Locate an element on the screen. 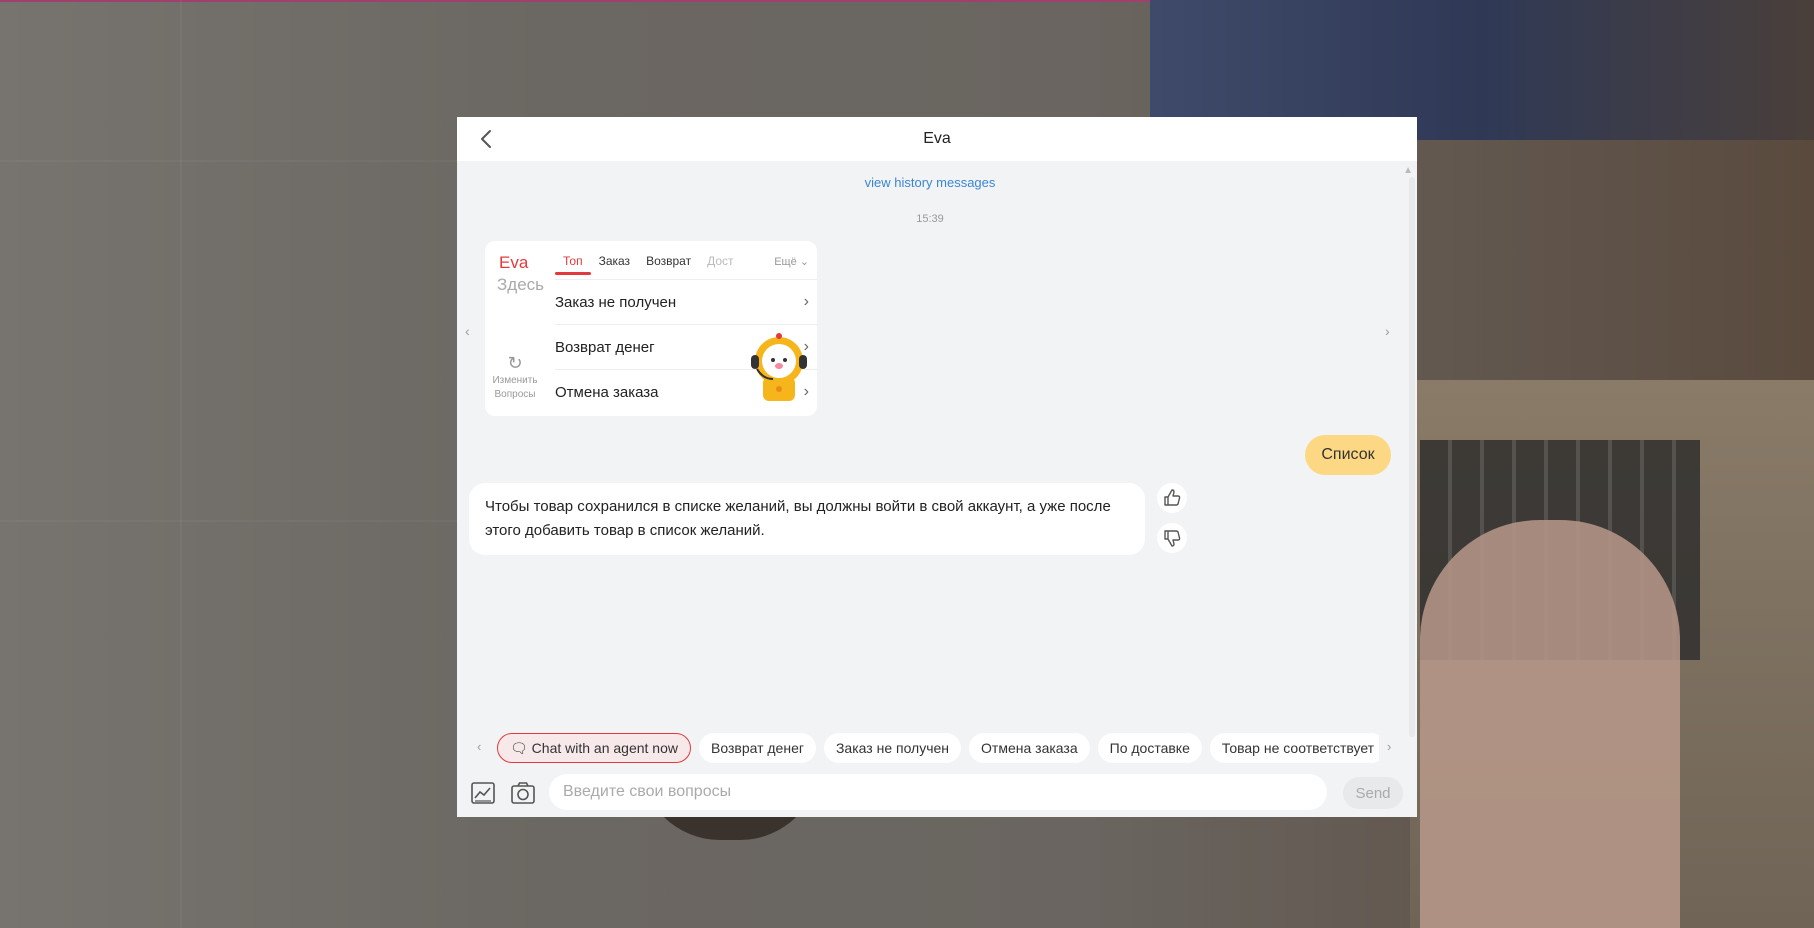  more-tabs-button: Ещё ⌄ is located at coordinates (791, 261).